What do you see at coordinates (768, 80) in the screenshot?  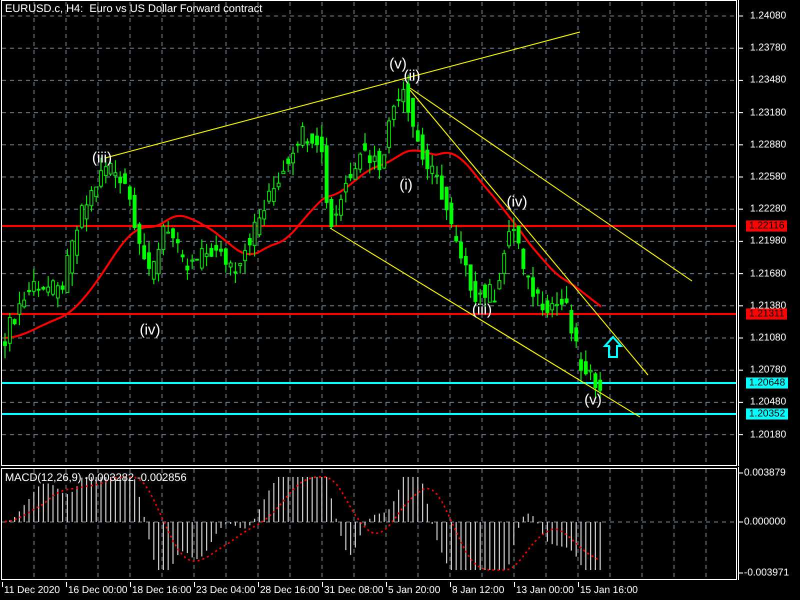 I see `price-label: 1.23480` at bounding box center [768, 80].